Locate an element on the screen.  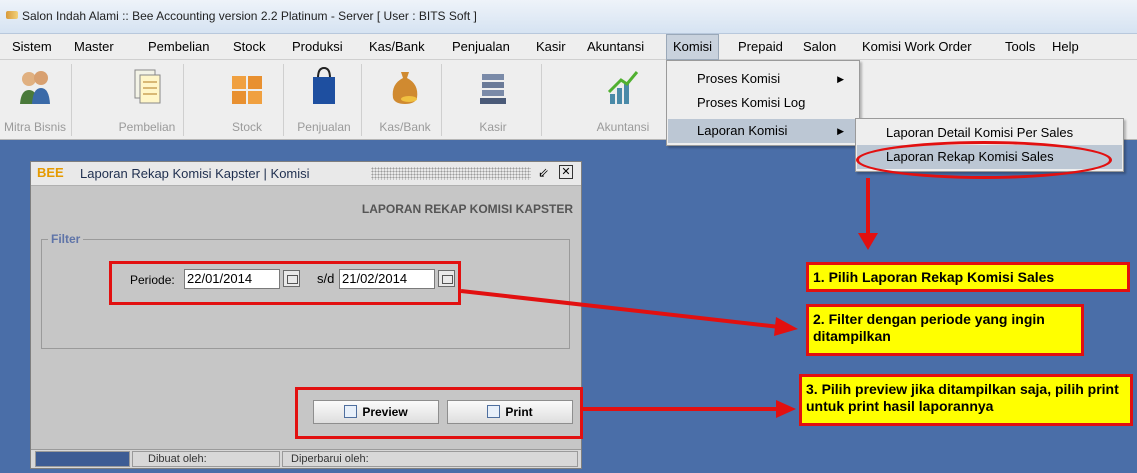
note-step1: 1. Pilih Laporan Rekap Komisi Sales is located at coordinates (968, 277).